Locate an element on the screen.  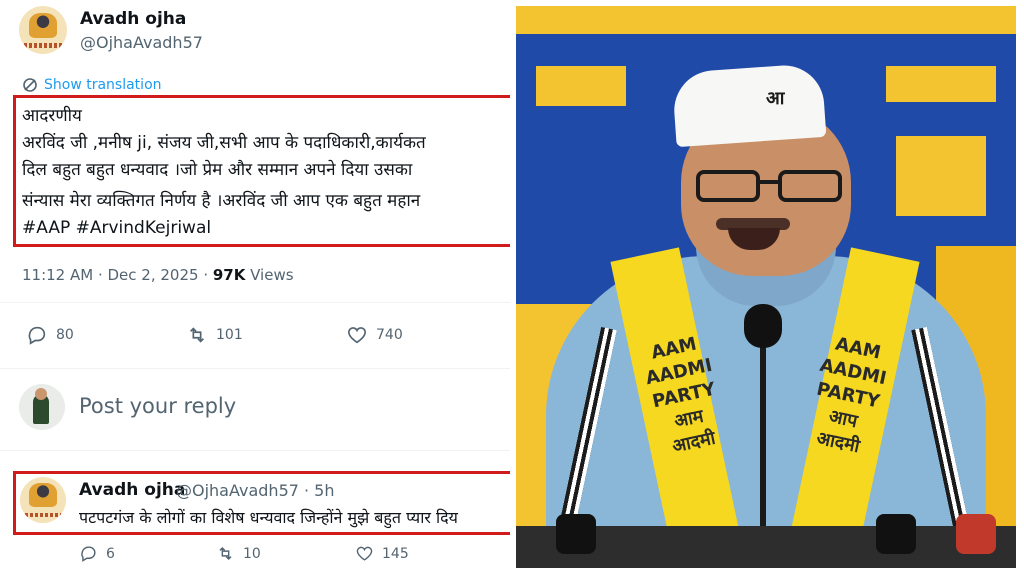
reply-input: Post your reply is located at coordinates (157, 406).